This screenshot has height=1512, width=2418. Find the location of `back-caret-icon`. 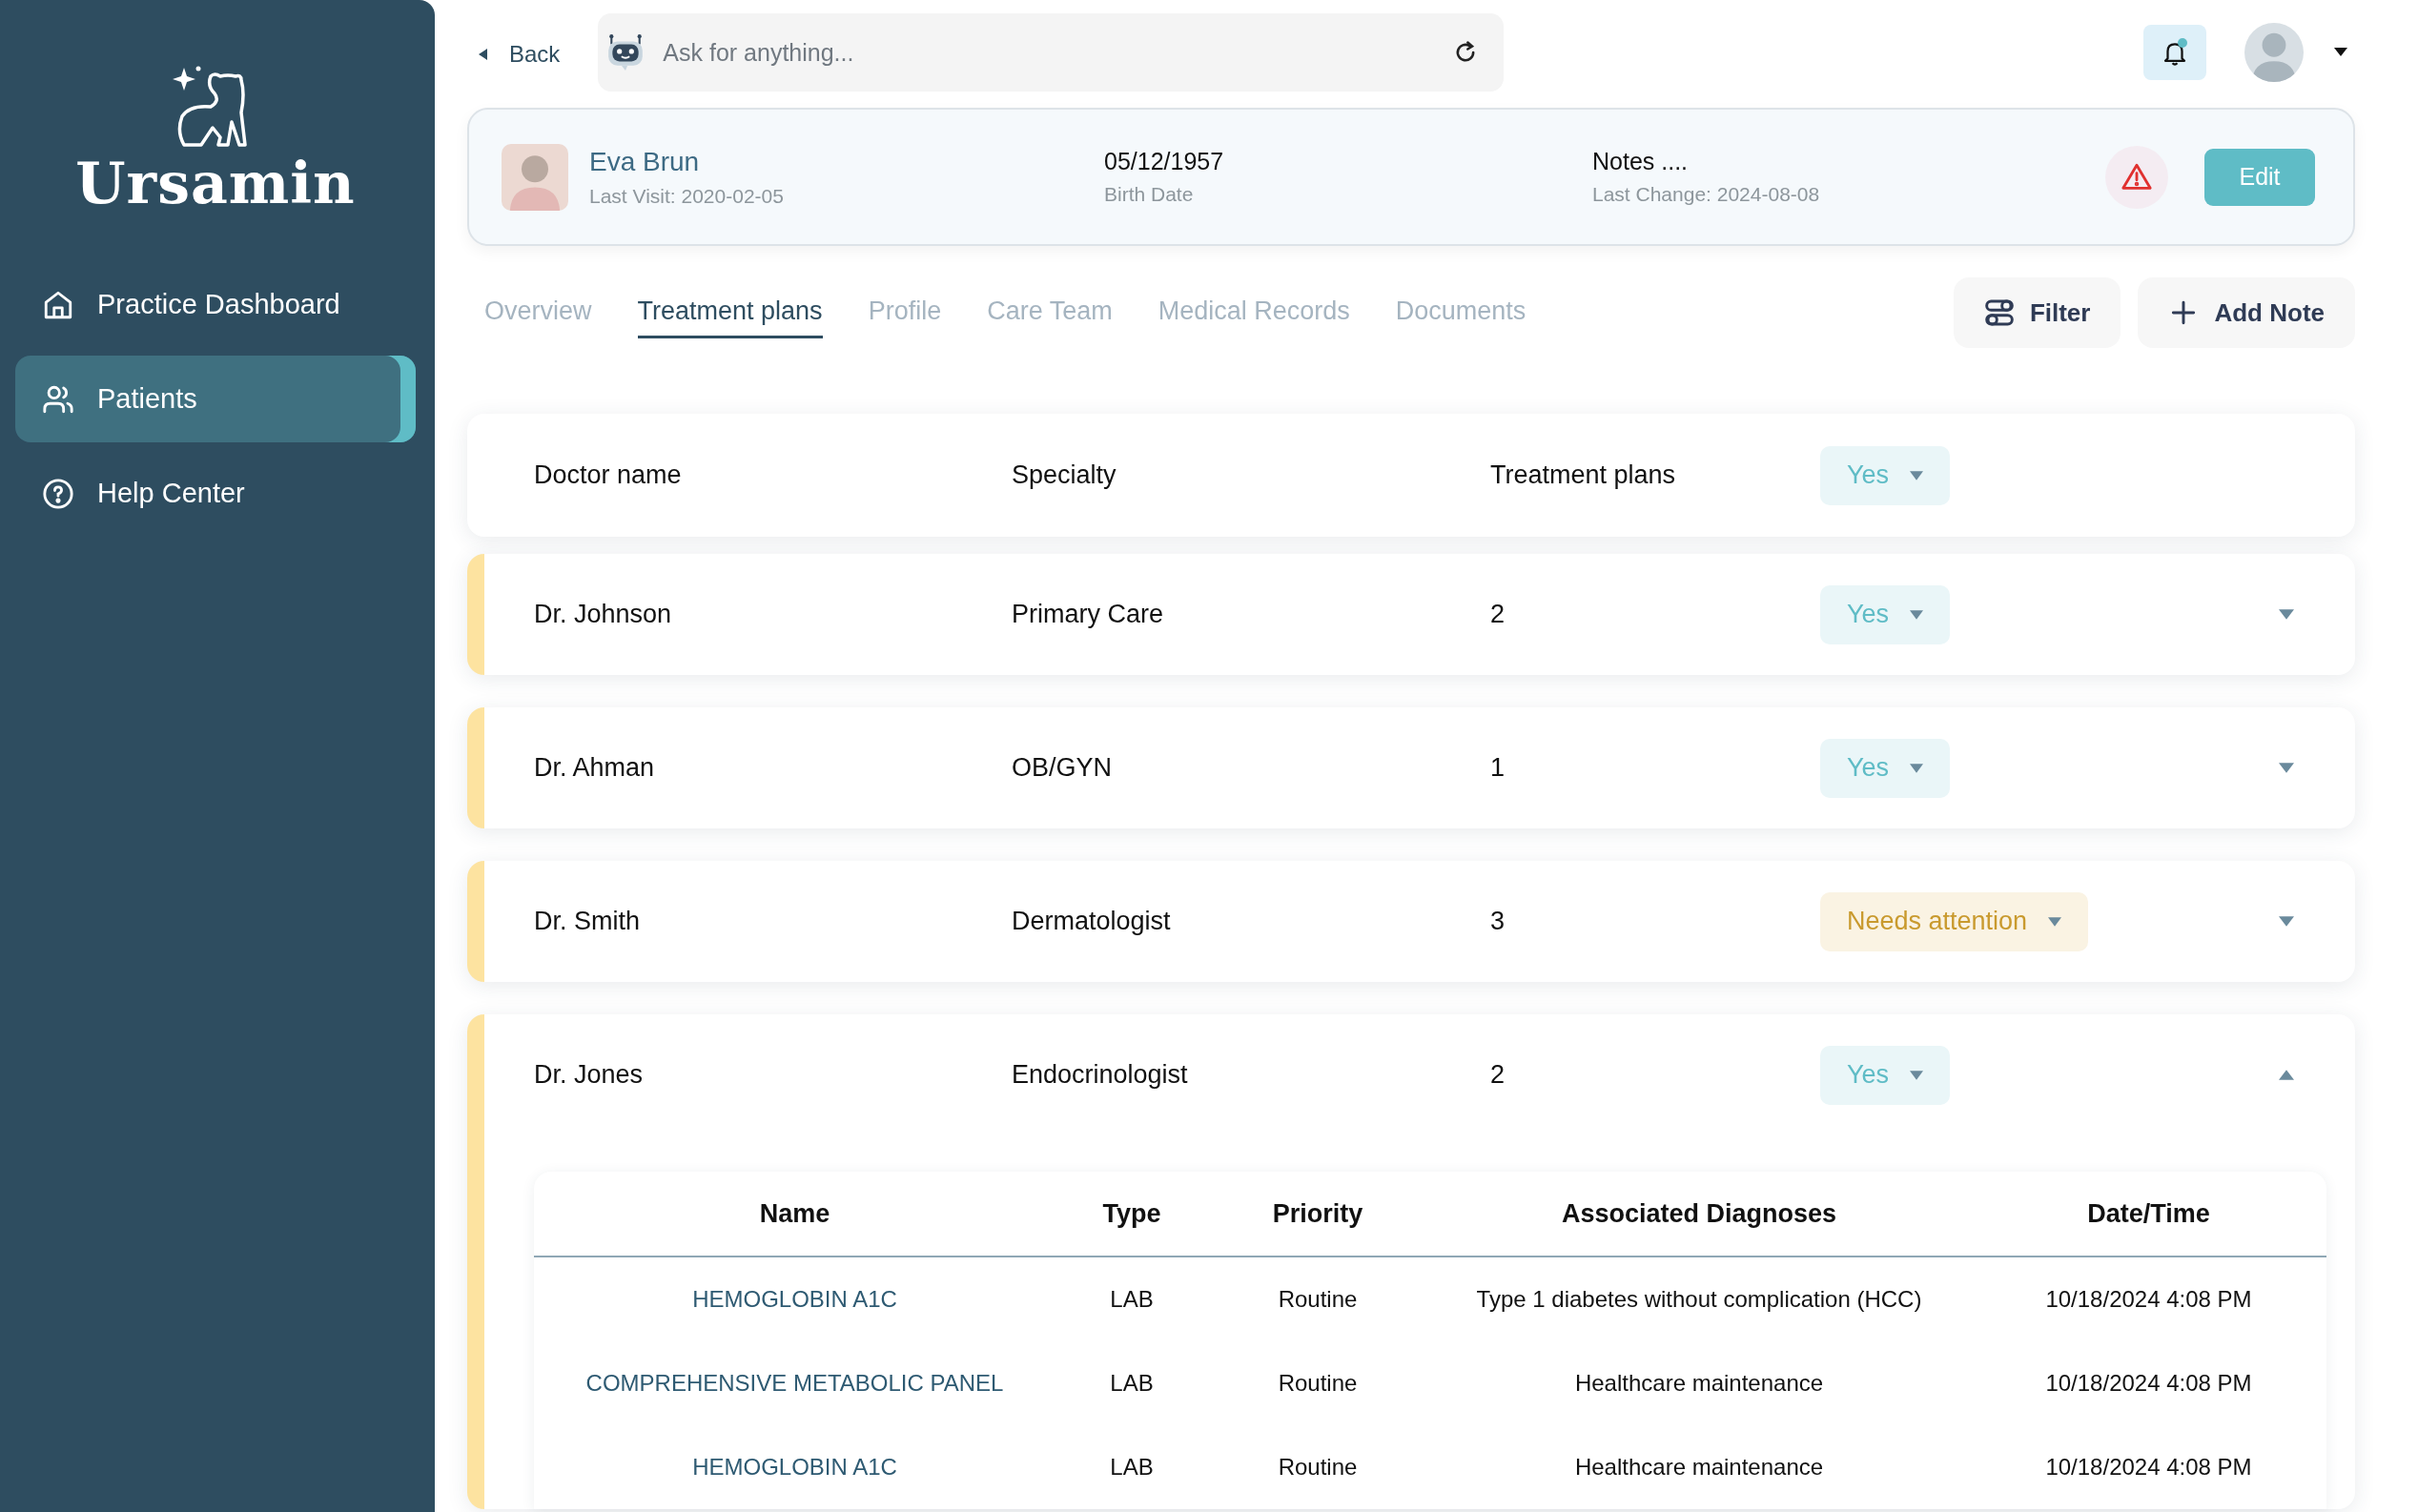

back-caret-icon is located at coordinates (483, 54).